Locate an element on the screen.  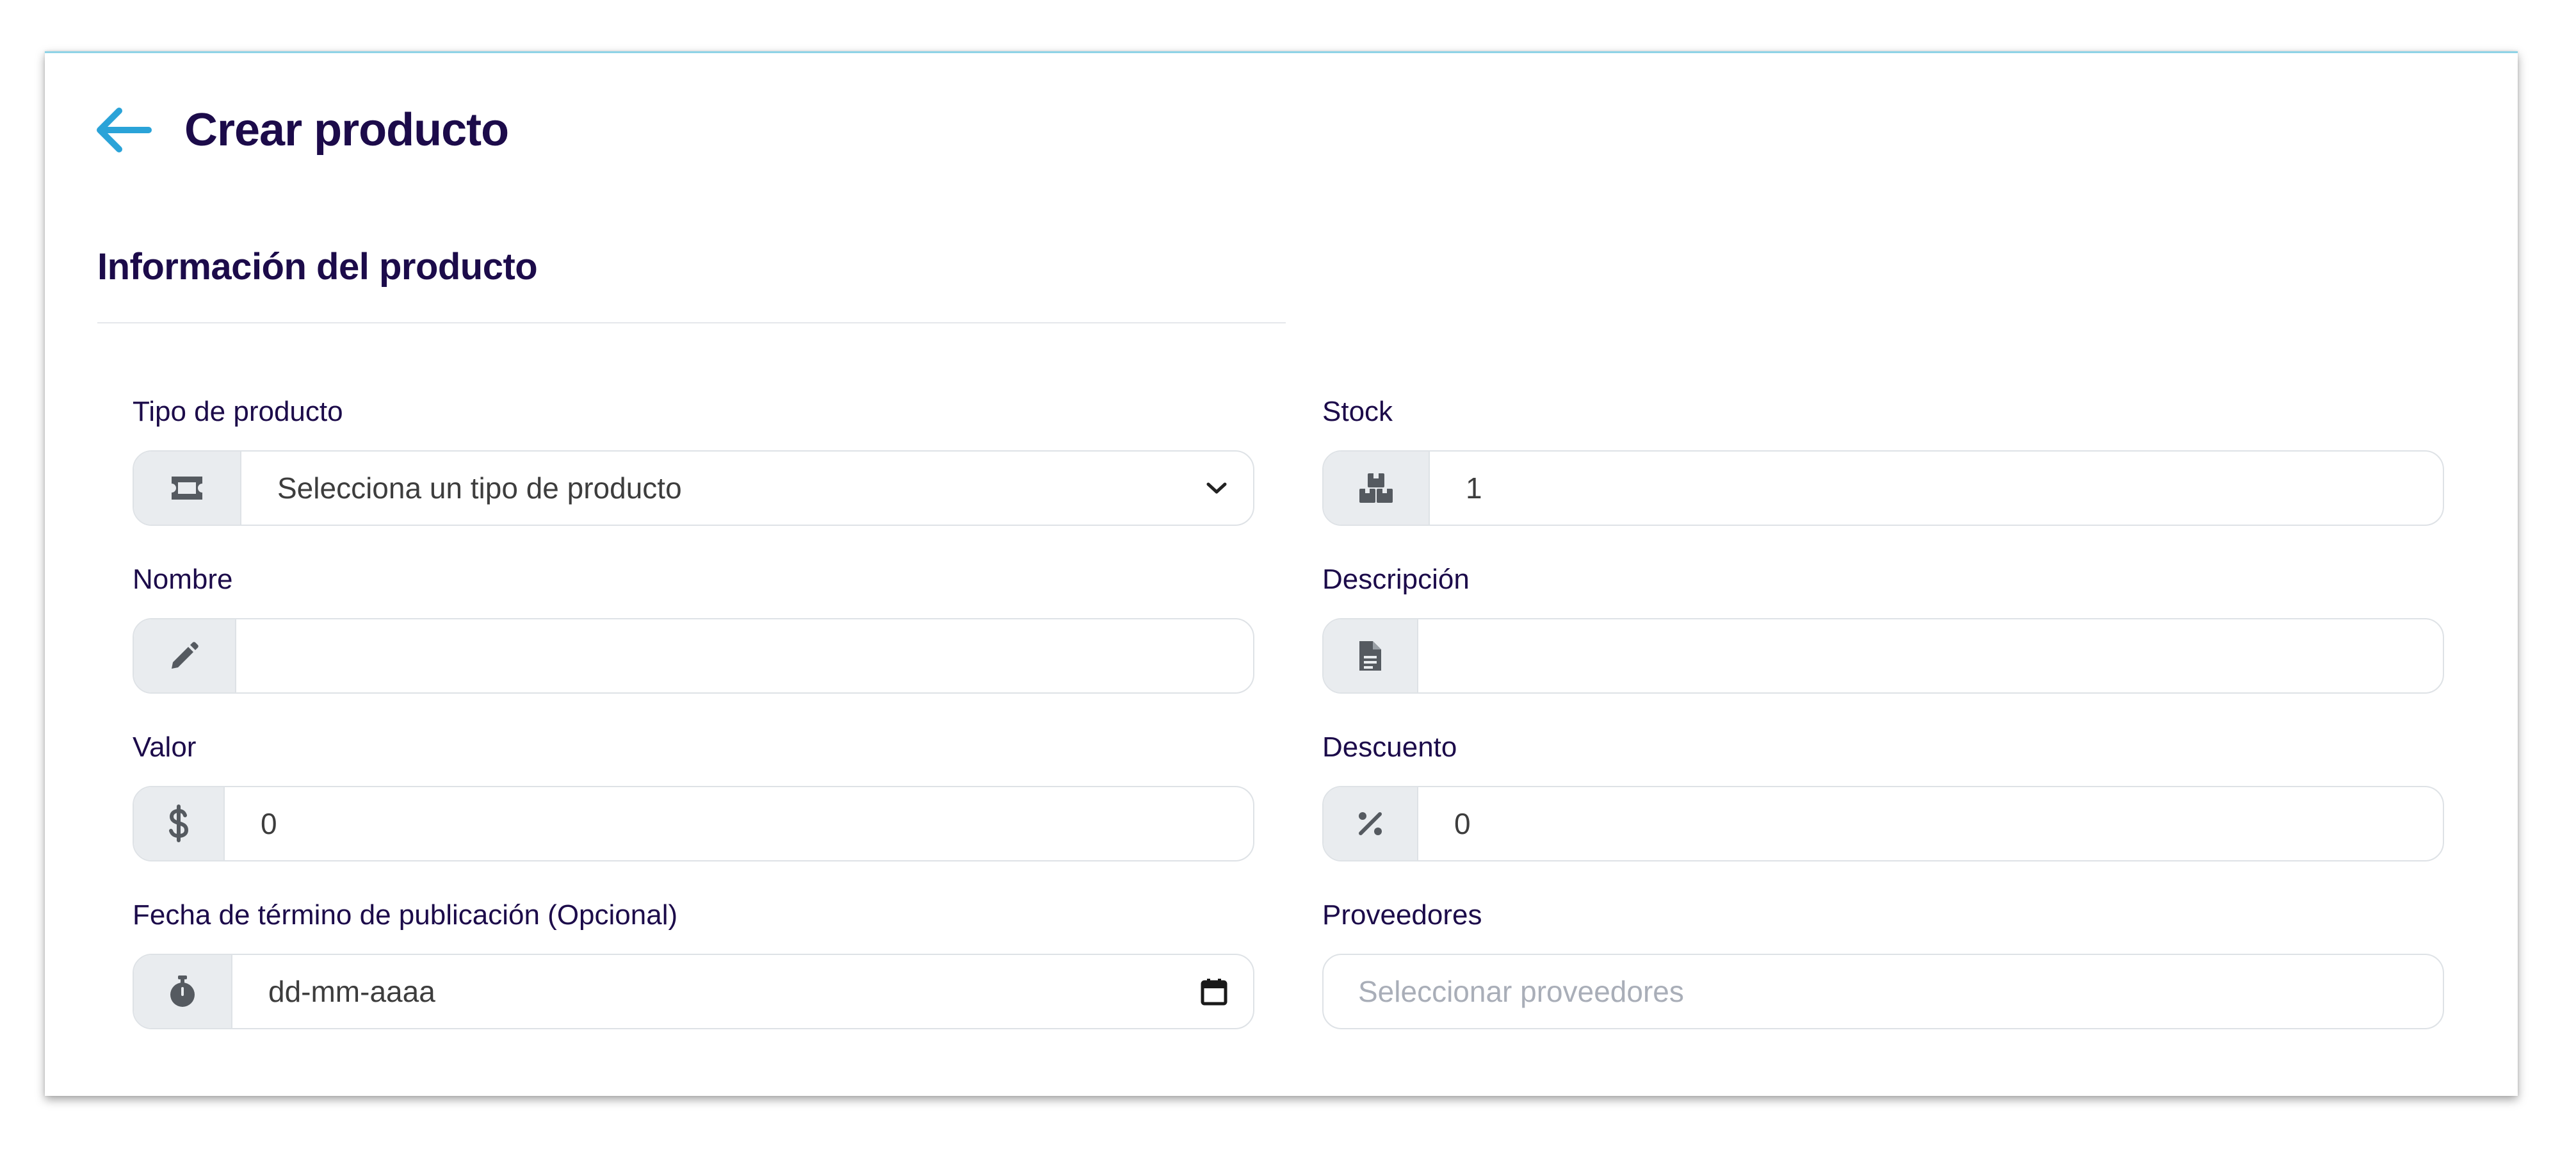
page-title: Crear producto is located at coordinates (346, 130).